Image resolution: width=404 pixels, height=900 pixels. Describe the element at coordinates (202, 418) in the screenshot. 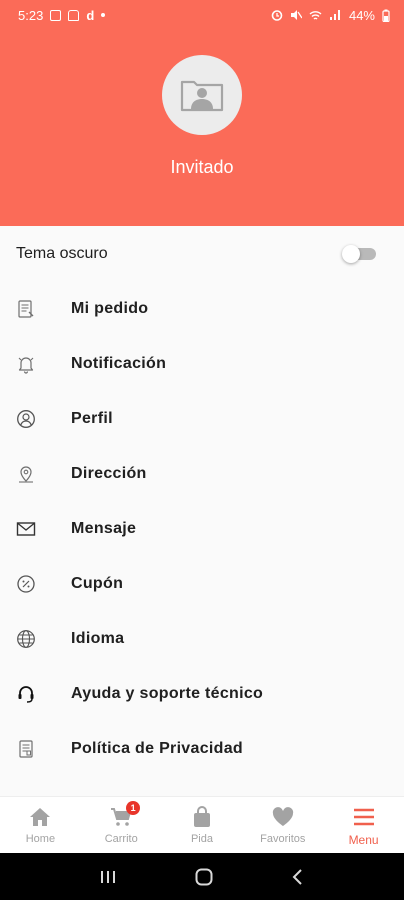

I see `menu-item-perfil: Perfil` at that location.